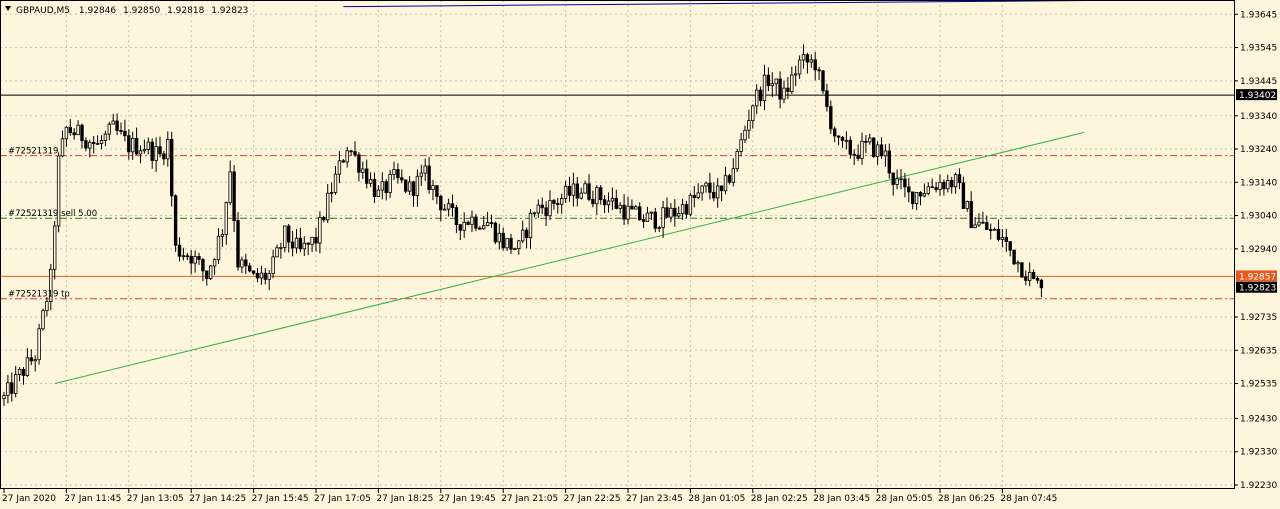 The height and width of the screenshot is (509, 1280). I want to click on high-value: 1.92850, so click(141, 11).